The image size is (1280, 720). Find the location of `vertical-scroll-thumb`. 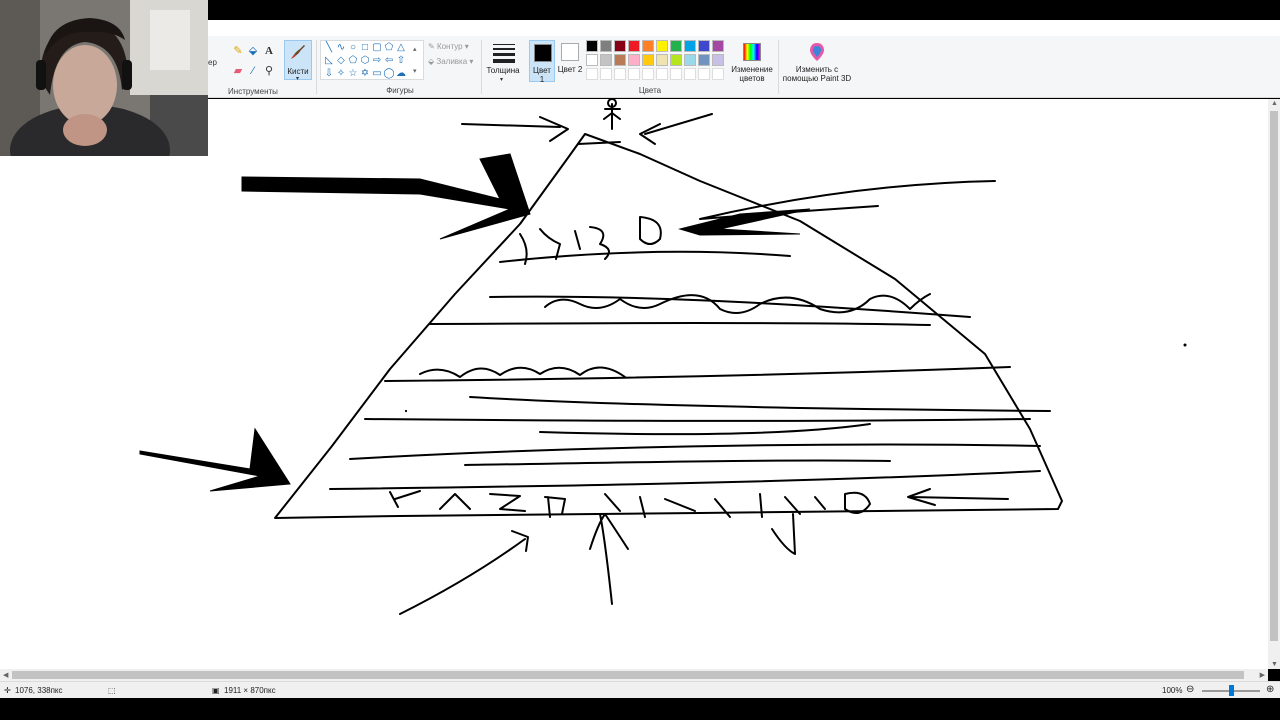

vertical-scroll-thumb is located at coordinates (1274, 376).